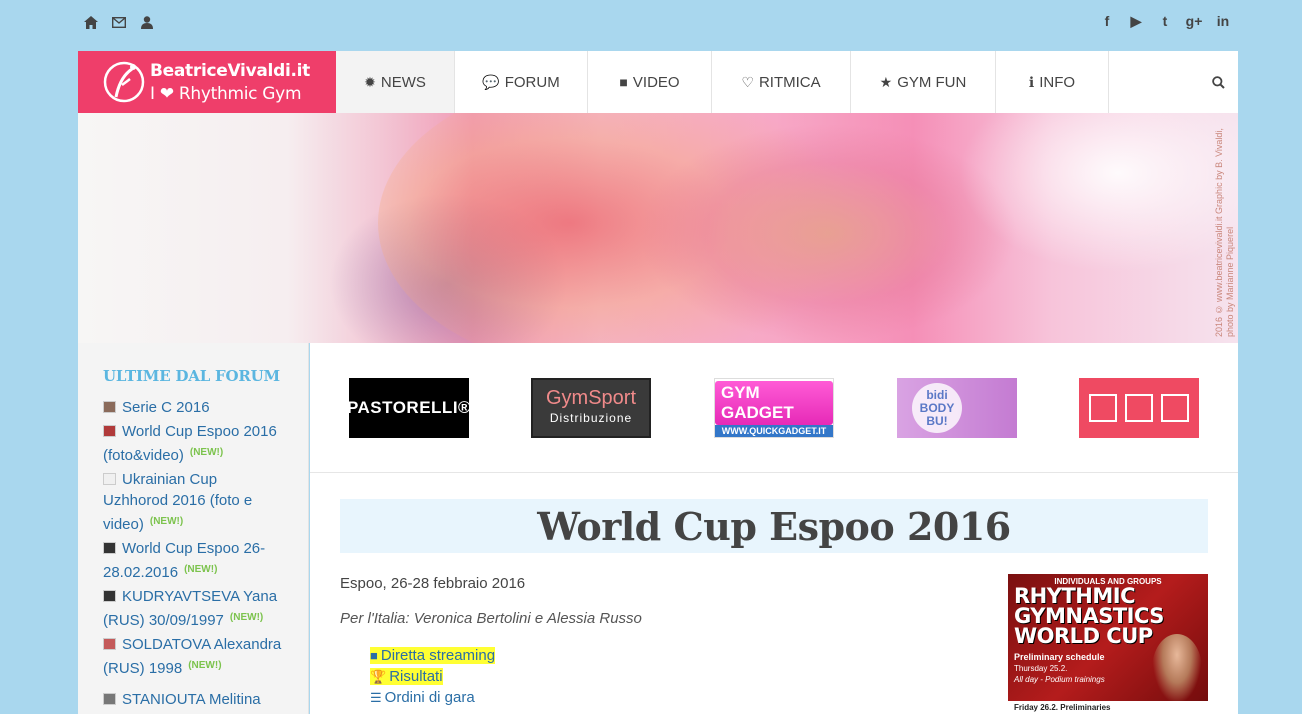  What do you see at coordinates (747, 81) in the screenshot?
I see `heart-outline-icon: ♡` at bounding box center [747, 81].